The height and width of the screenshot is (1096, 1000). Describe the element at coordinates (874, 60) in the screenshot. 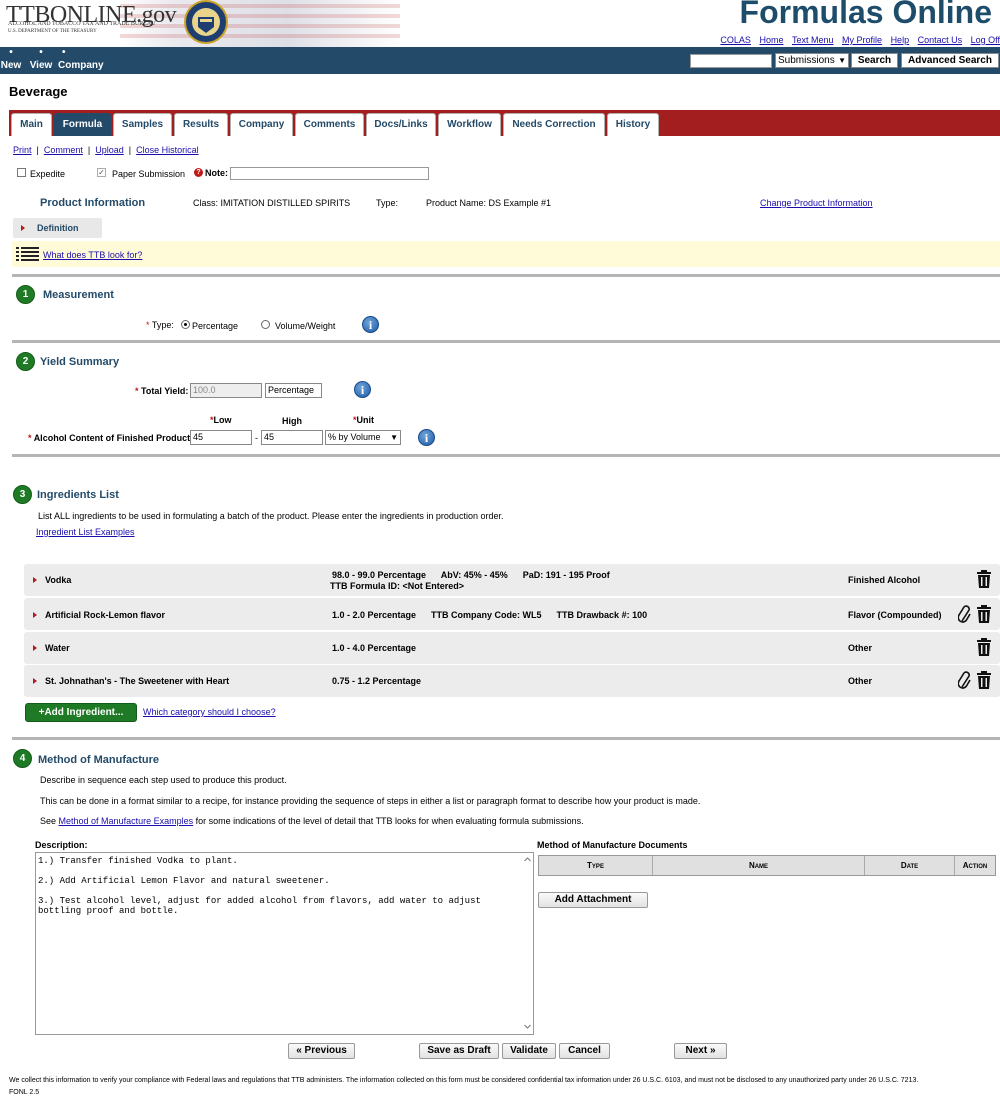

I see `search-button: Search` at that location.